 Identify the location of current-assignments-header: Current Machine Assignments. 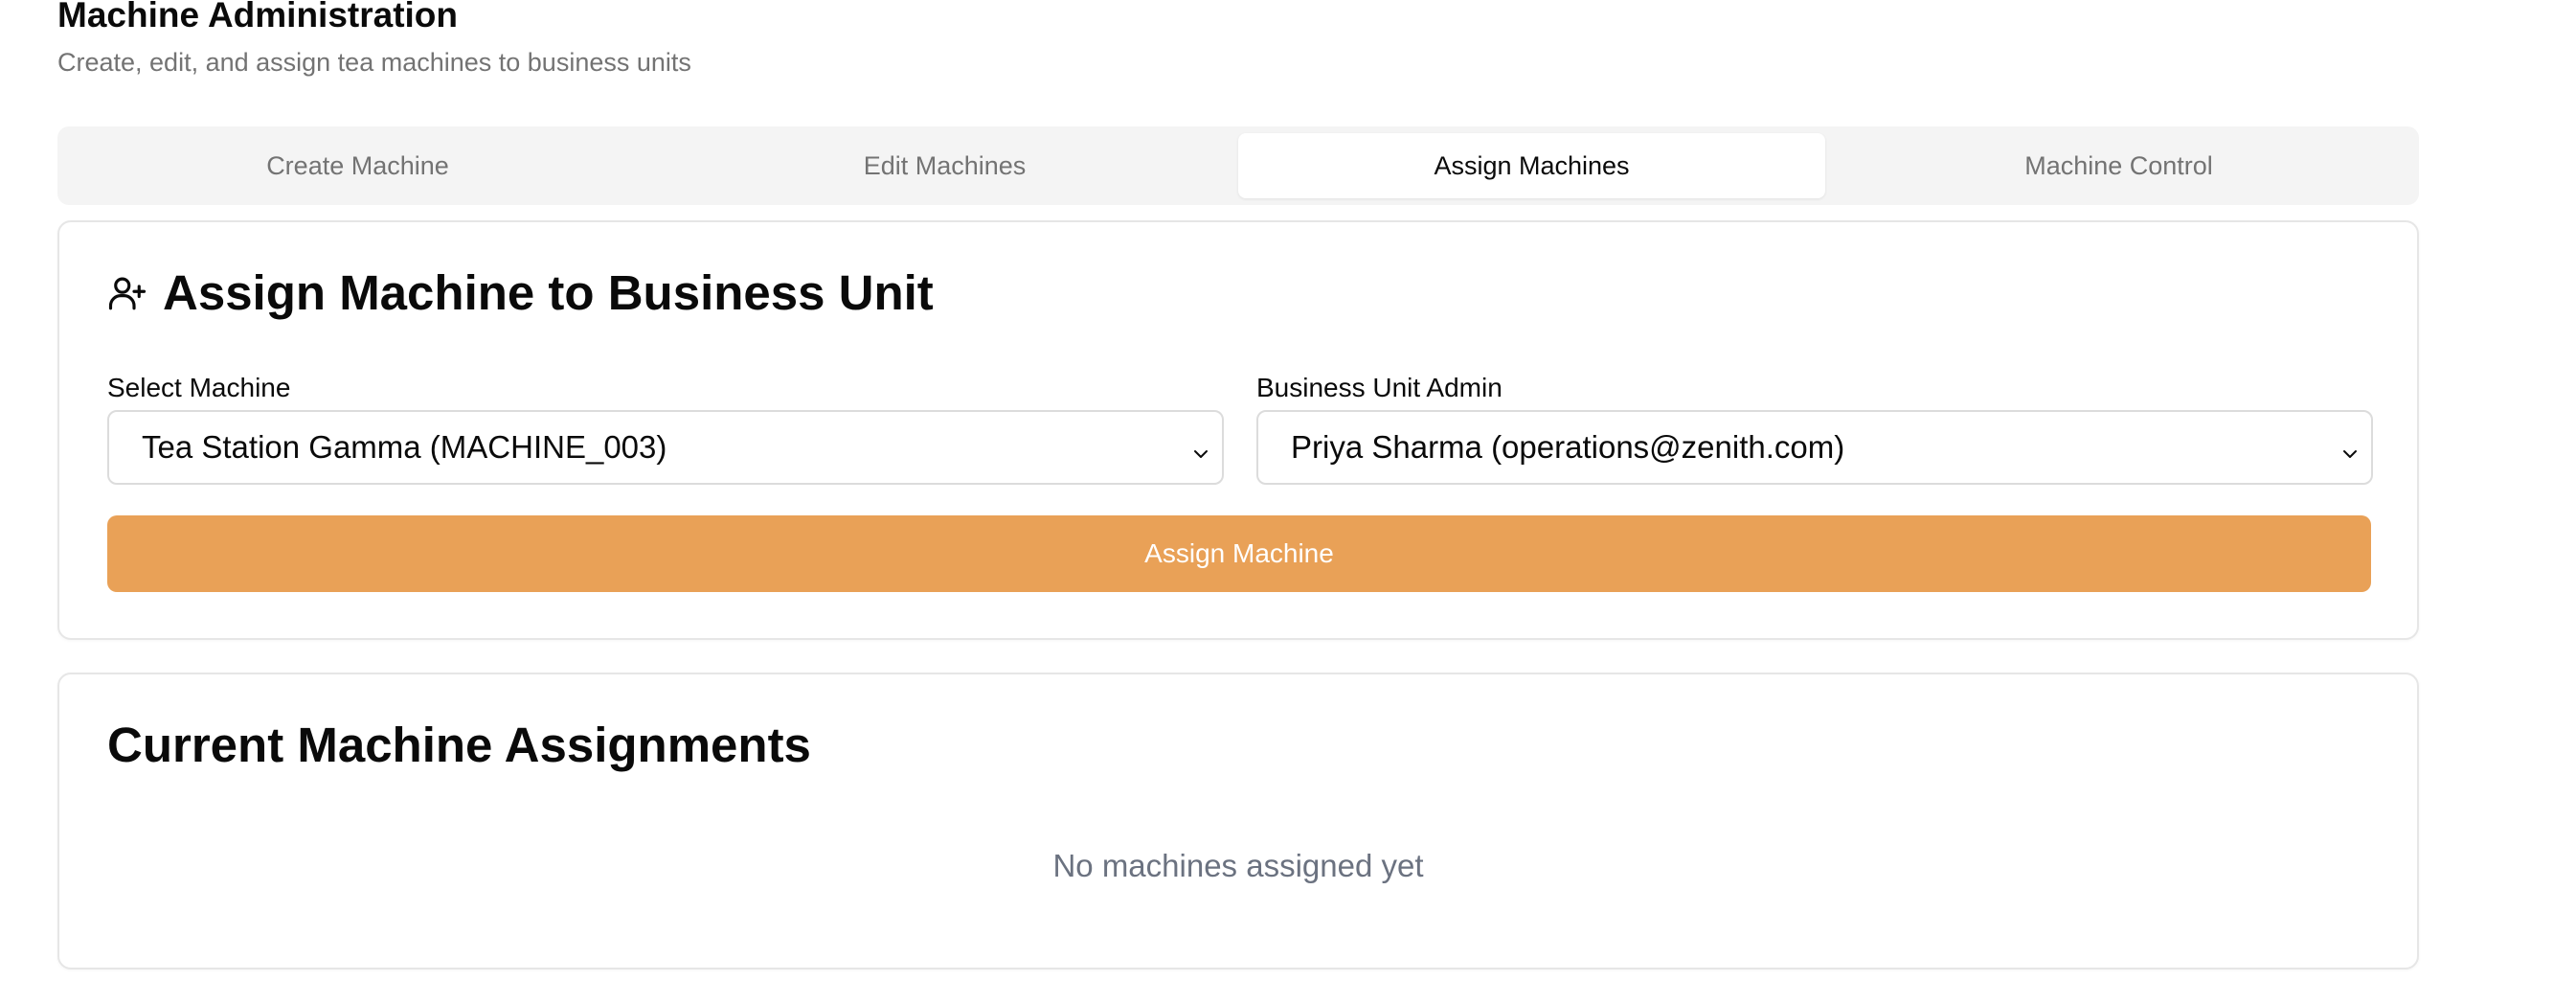
(459, 745).